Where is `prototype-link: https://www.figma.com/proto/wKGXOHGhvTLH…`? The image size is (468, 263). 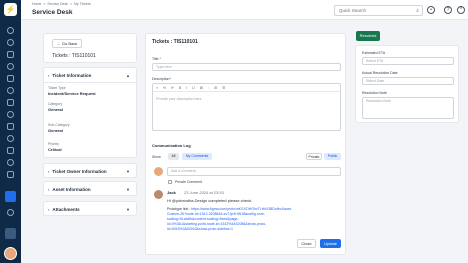 prototype-link: https://www.figma.com/proto/wKGXOHGhvTLH… is located at coordinates (241, 209).